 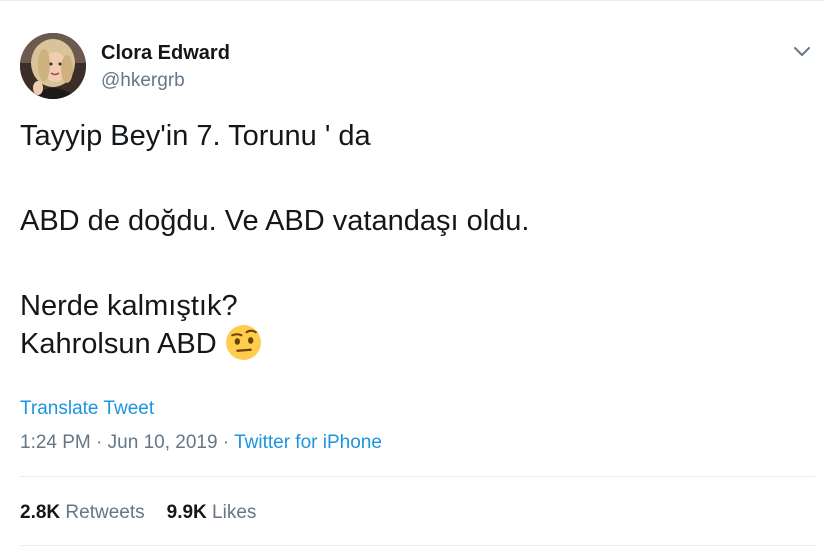 I want to click on likes-label: Likes, so click(x=234, y=512).